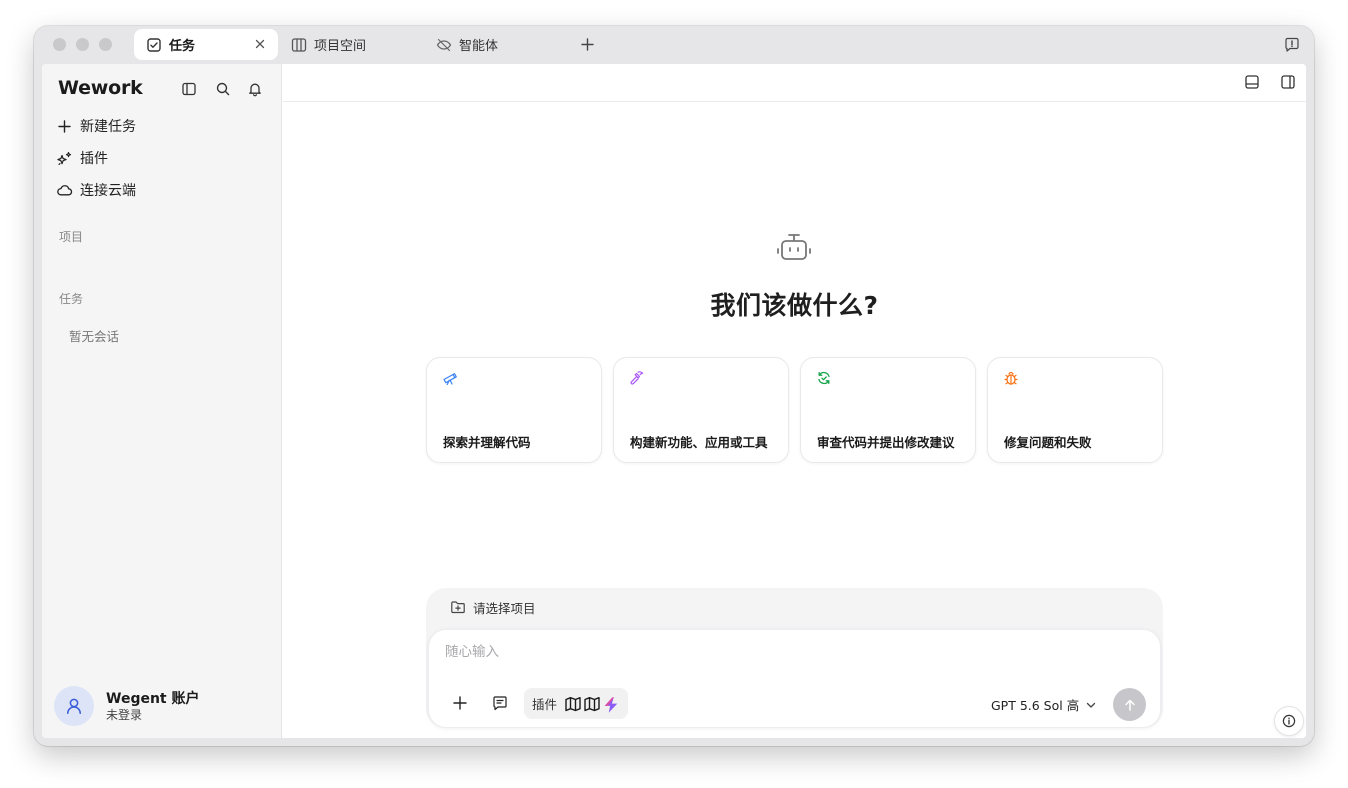 This screenshot has width=1348, height=788. Describe the element at coordinates (699, 442) in the screenshot. I see `card-label: 构建新功能、应用或工具` at that location.